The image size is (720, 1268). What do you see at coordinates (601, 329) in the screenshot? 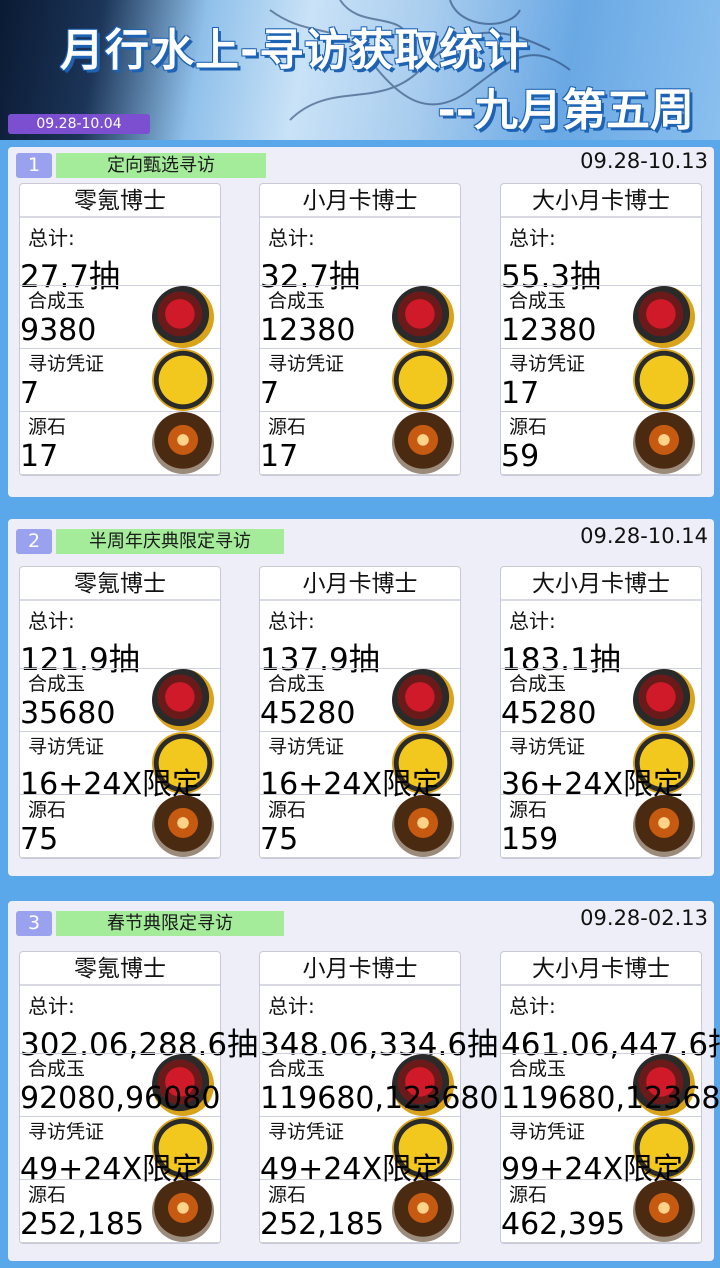
I see `stat-card: 大小月卡博士 总计: 55.3抽 合成玉 12380 寻访凭证 17 源石 59` at bounding box center [601, 329].